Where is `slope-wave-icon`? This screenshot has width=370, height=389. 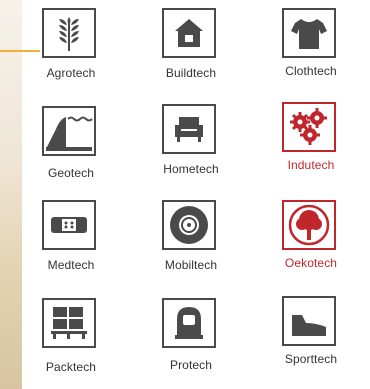
slope-wave-icon is located at coordinates (69, 131).